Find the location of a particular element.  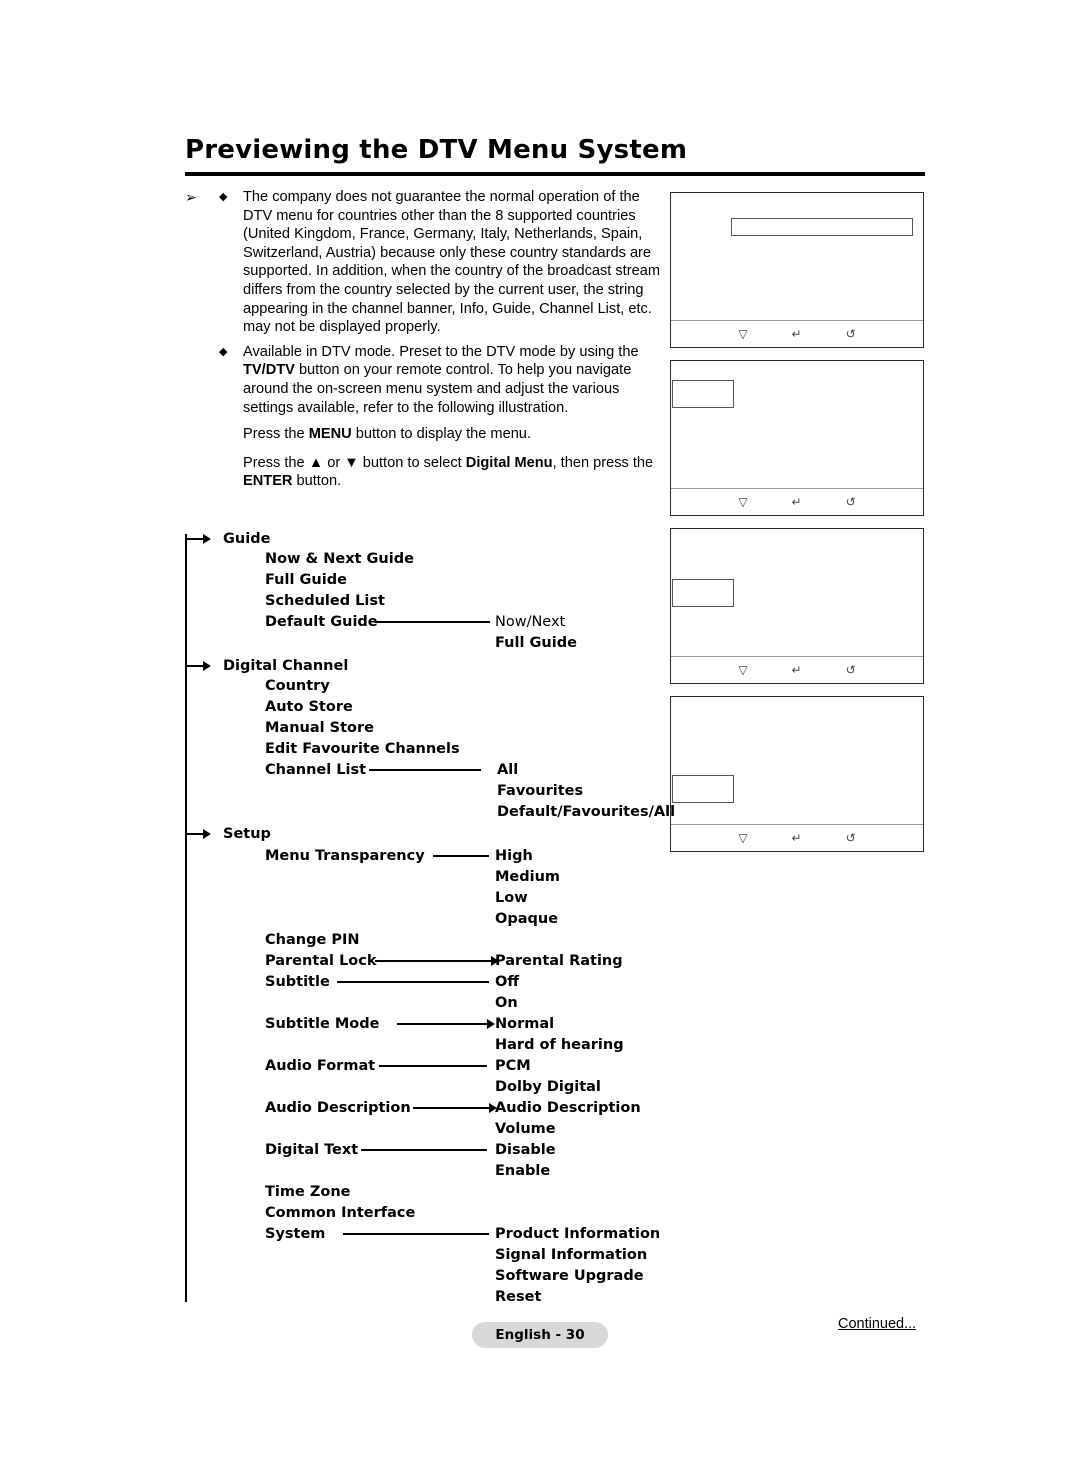

tree-node-dolby-digital: Dolby Digital is located at coordinates (548, 1087).